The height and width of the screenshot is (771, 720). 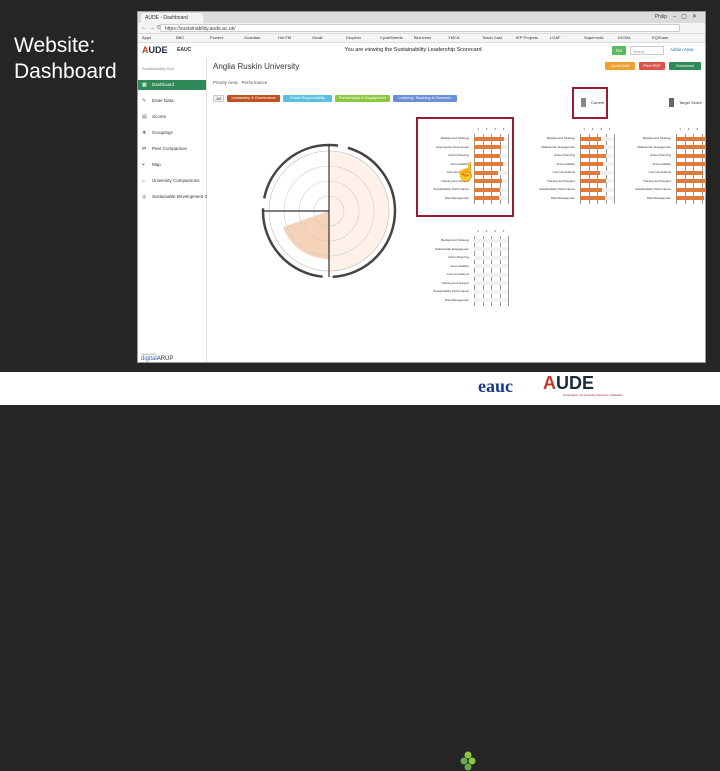 I want to click on bar-gridline, so click(x=614, y=169).